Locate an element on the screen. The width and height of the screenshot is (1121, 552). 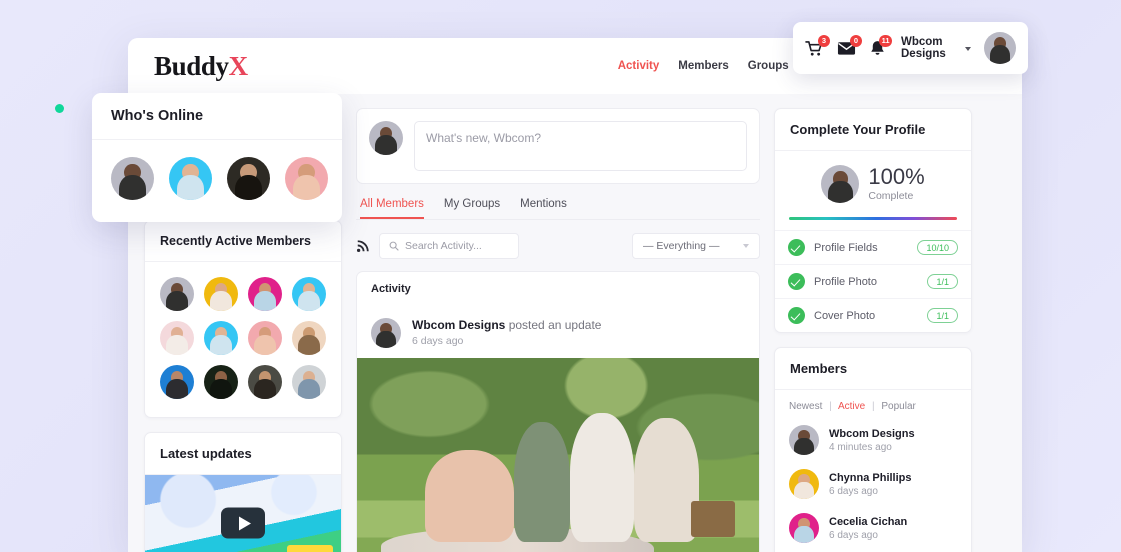
post-input: What's new, Wbcom? is located at coordinates (580, 146).